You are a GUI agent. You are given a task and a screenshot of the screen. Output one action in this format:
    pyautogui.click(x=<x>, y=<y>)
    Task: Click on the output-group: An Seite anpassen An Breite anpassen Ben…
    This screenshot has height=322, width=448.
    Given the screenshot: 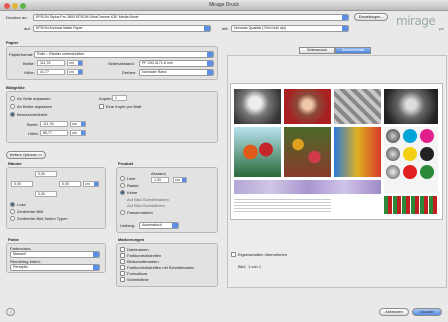 What is the action you would take?
    pyautogui.click(x=112, y=117)
    